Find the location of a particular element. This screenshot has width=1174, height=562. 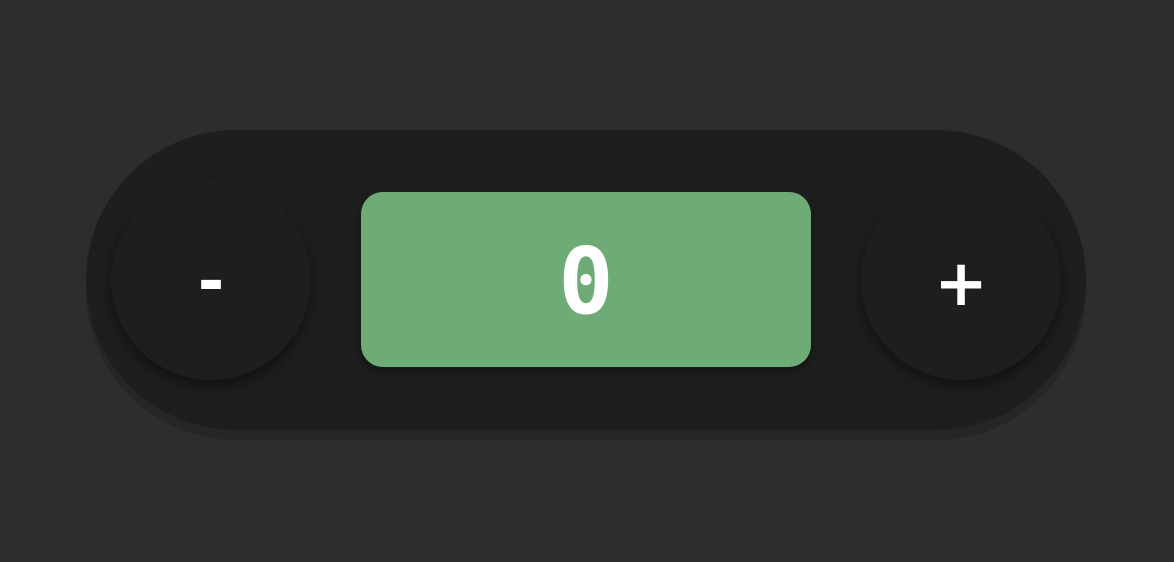

decrement-button: - is located at coordinates (211, 280).